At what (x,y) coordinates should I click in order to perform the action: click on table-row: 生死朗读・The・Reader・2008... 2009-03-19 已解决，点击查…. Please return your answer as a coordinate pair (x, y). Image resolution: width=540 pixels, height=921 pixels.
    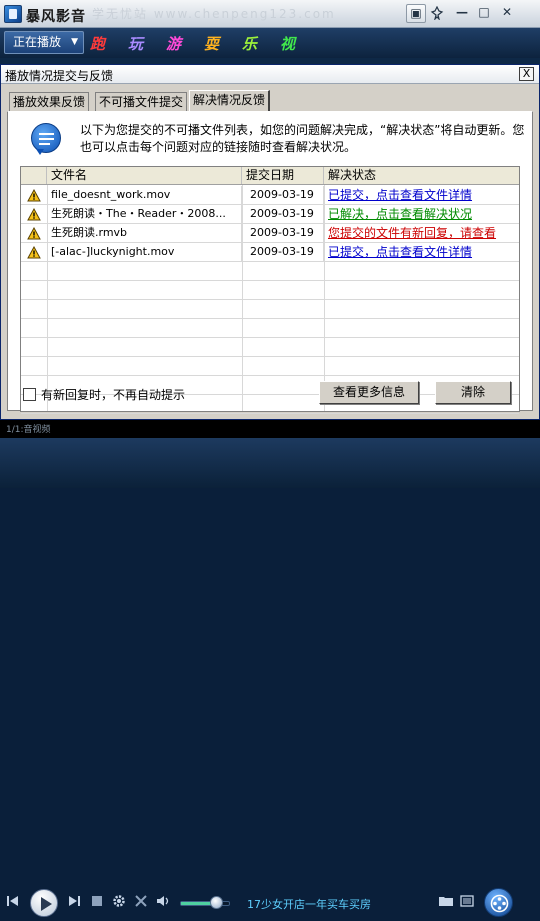
    Looking at the image, I should click on (270, 214).